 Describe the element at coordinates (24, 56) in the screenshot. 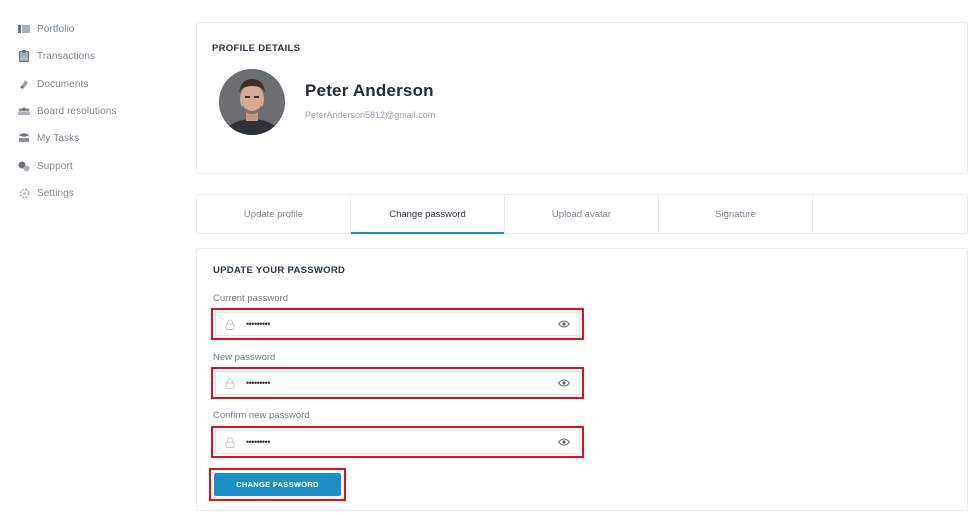

I see `clipboard-icon` at that location.